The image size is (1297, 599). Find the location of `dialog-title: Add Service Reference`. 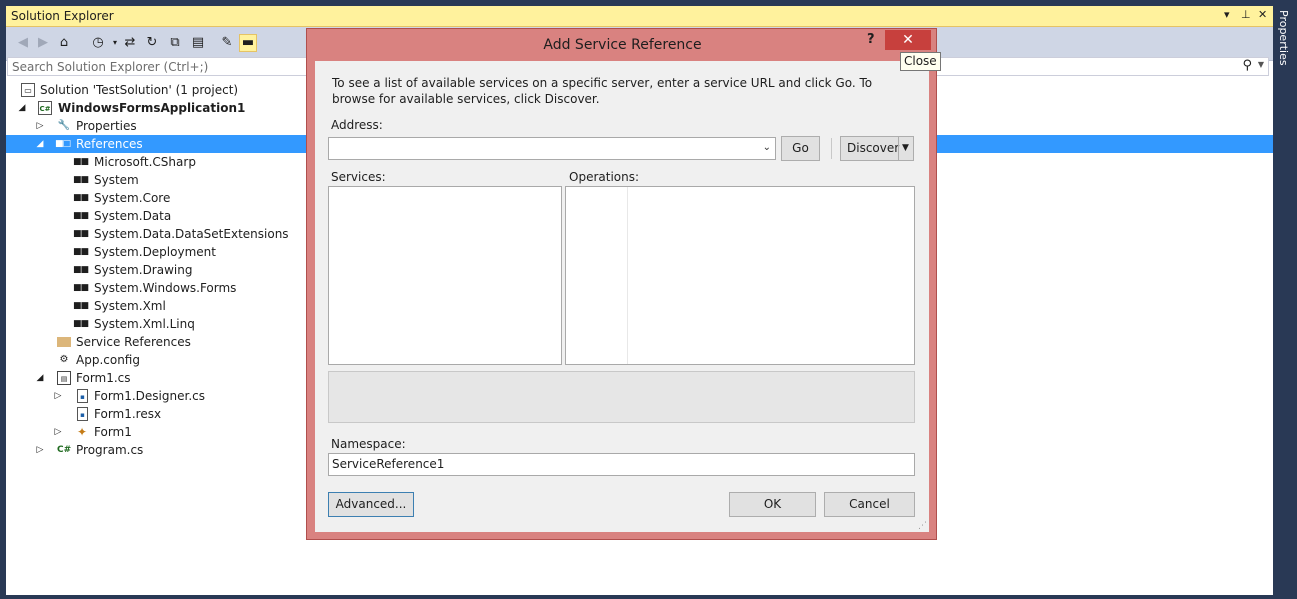

dialog-title: Add Service Reference is located at coordinates (622, 45).